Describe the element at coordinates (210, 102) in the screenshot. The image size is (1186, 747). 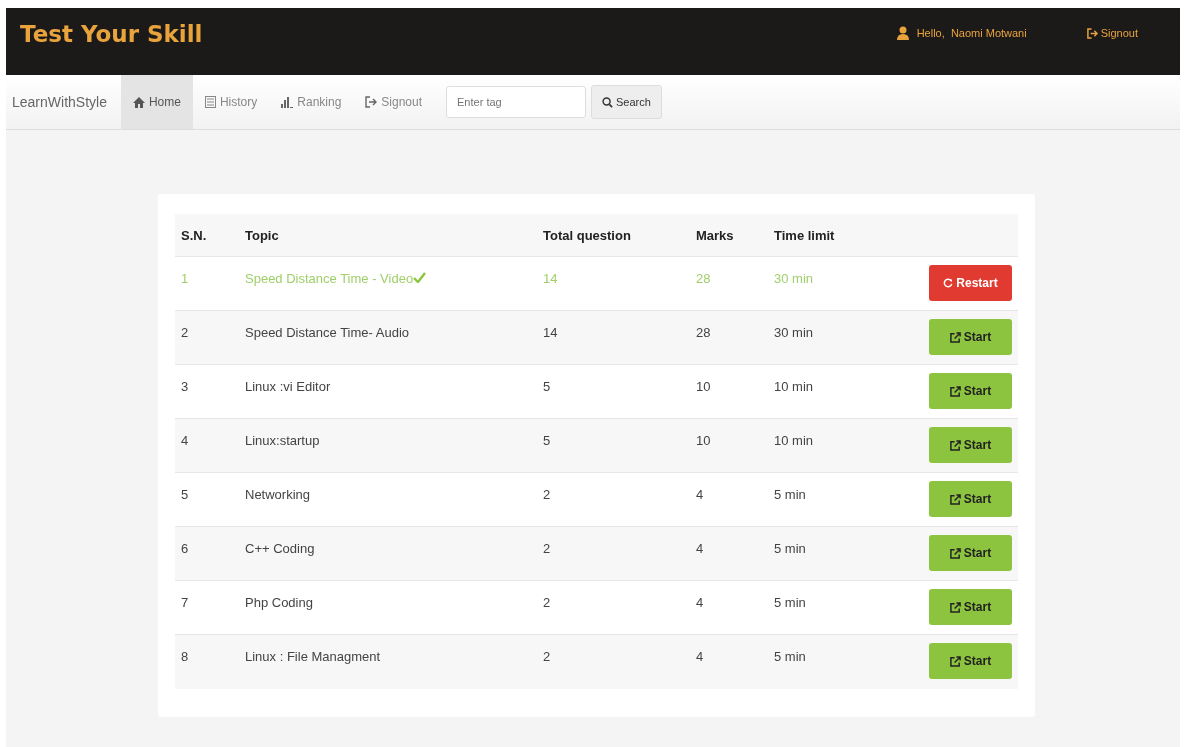
I see `list-icon` at that location.